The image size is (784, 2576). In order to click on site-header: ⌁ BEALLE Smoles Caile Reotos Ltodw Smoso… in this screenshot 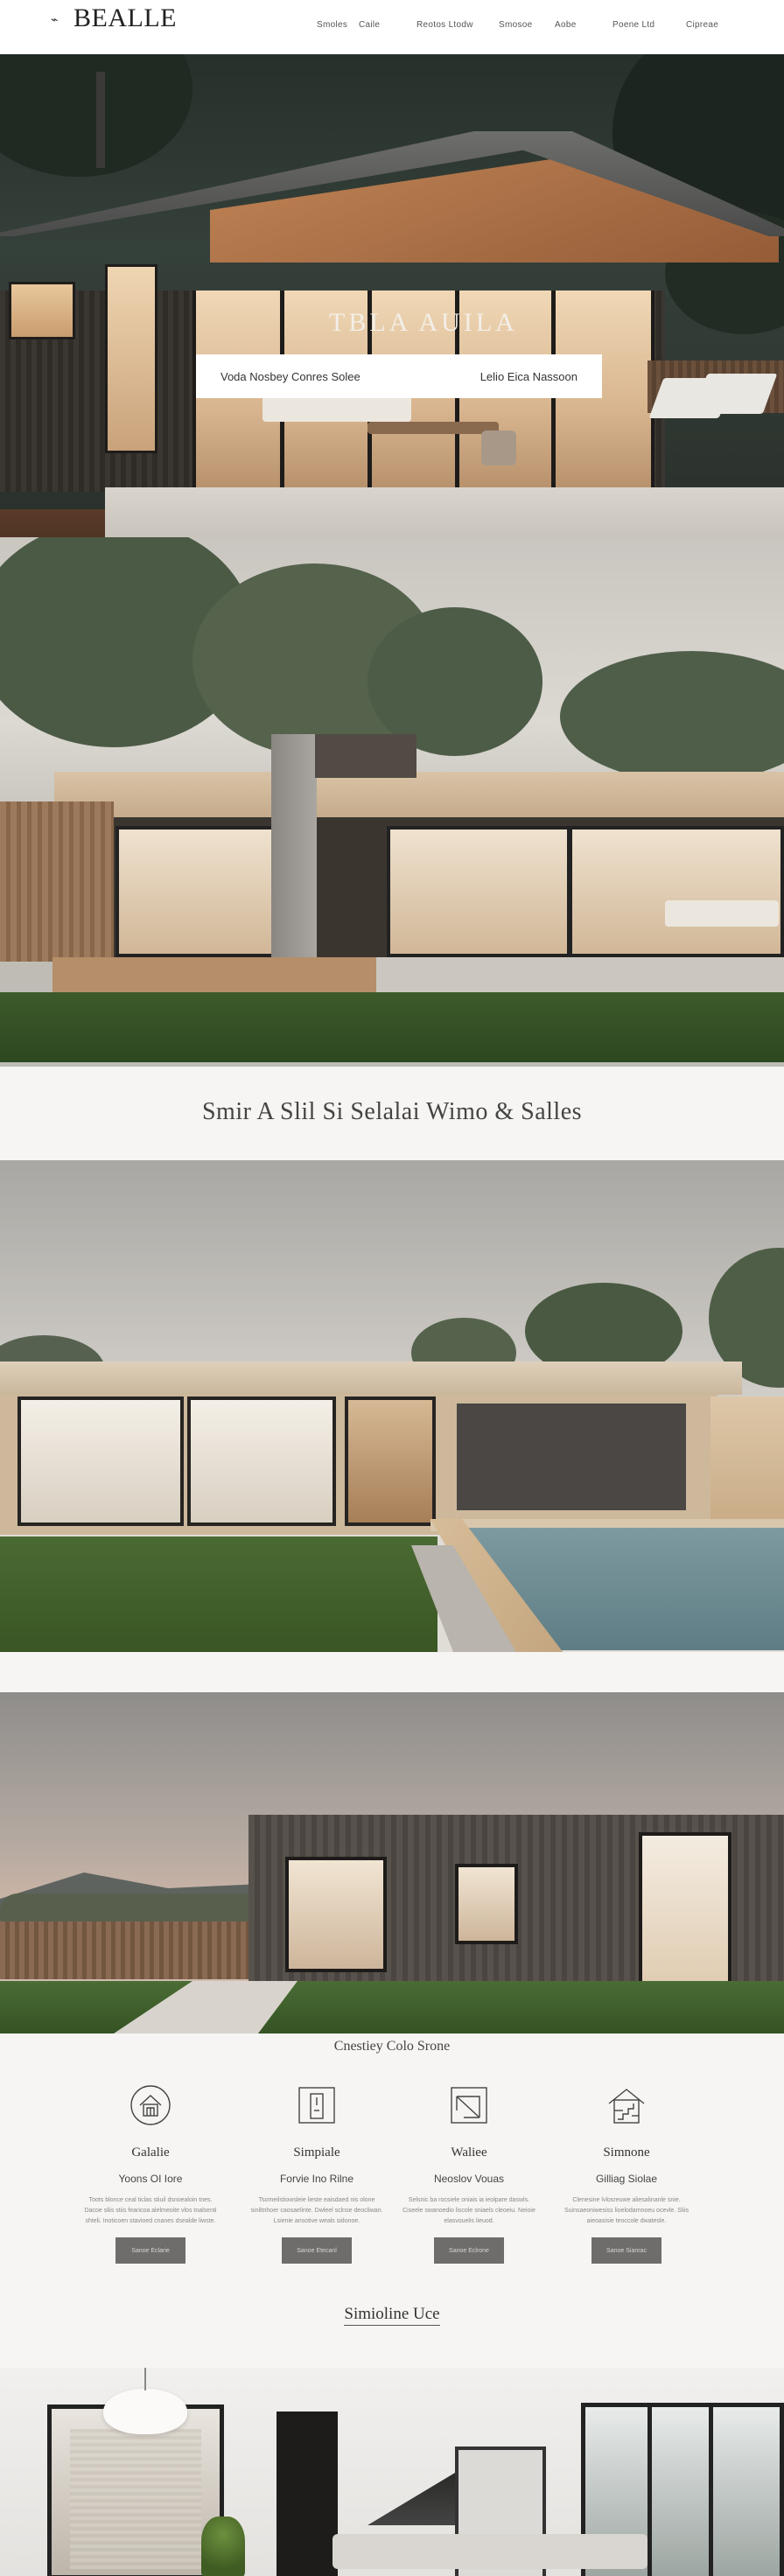, I will do `click(392, 27)`.